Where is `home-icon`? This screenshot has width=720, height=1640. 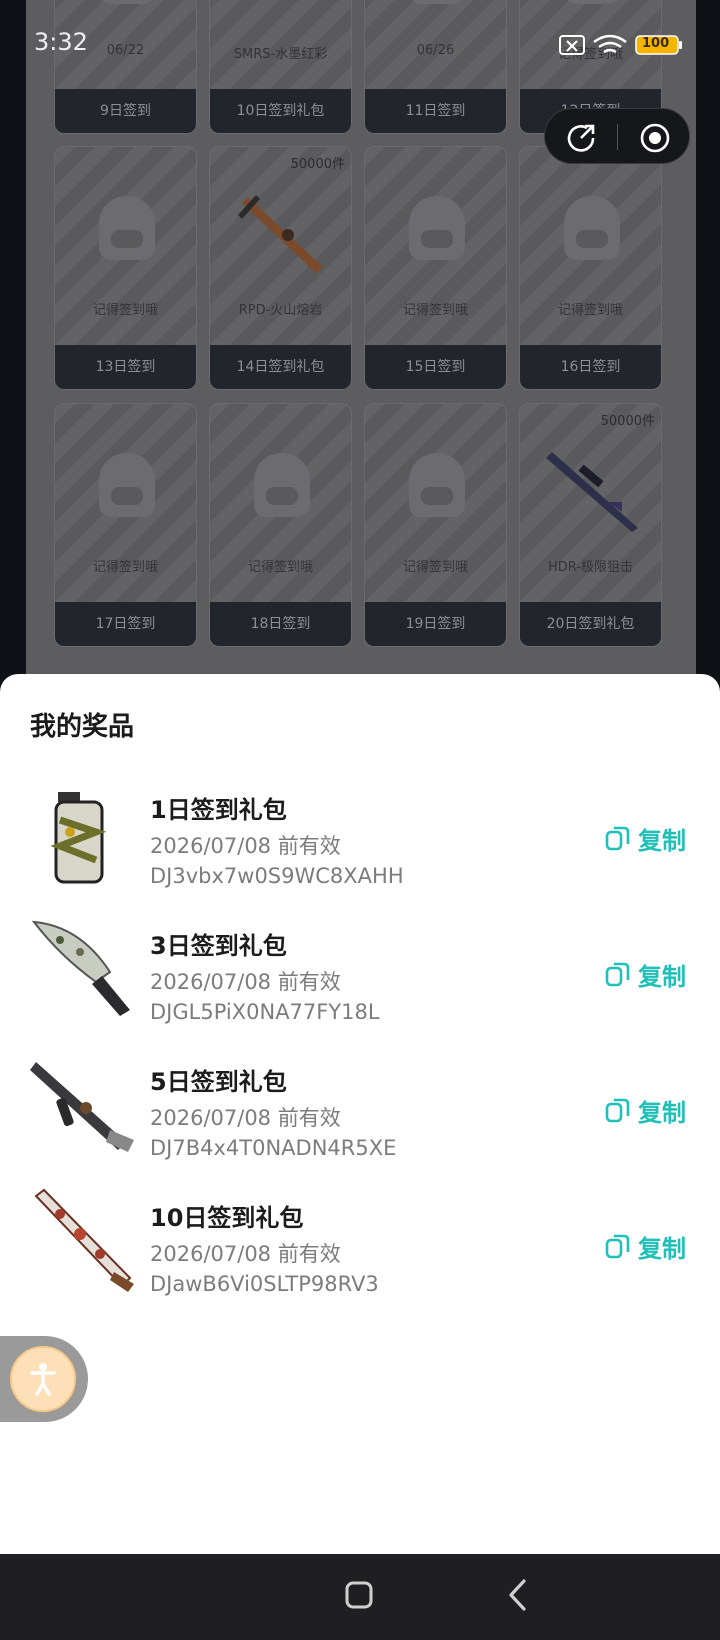
home-icon is located at coordinates (359, 1595).